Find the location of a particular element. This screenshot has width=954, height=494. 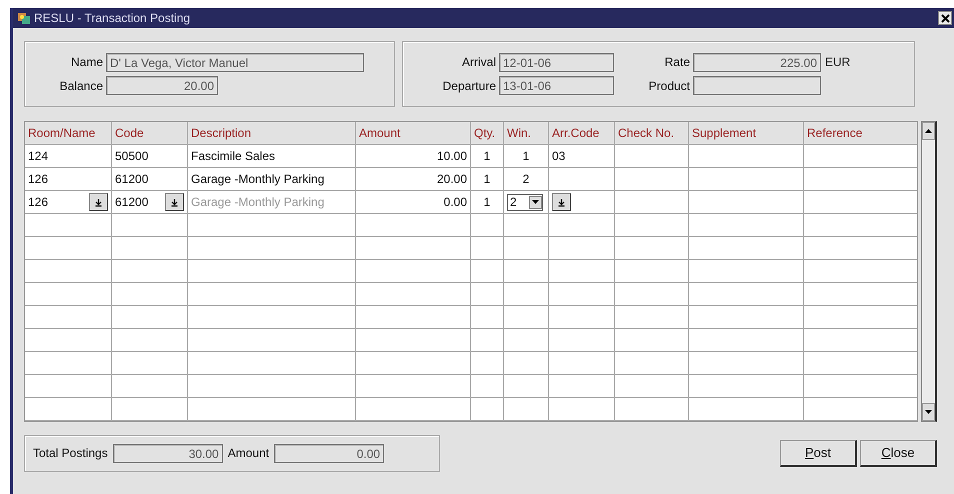

column-header: Supplement is located at coordinates (746, 133).